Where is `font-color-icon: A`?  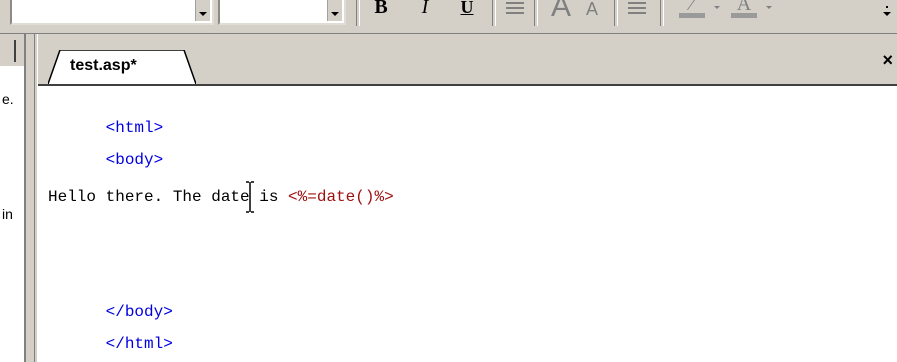
font-color-icon: A is located at coordinates (744, 10).